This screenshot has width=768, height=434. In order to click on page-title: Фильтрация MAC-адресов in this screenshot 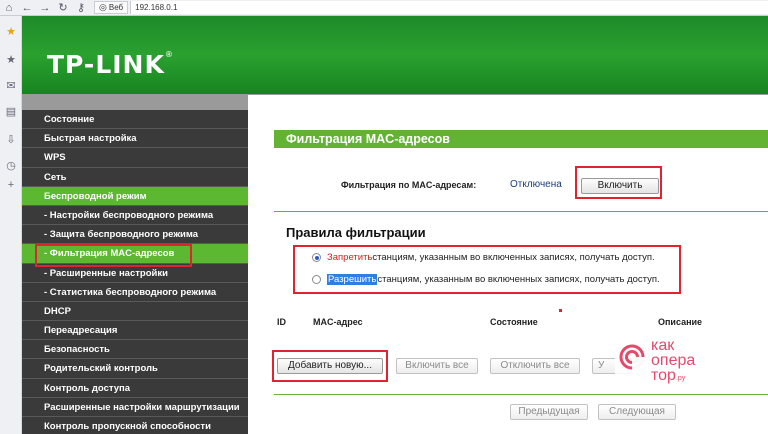, I will do `click(521, 139)`.